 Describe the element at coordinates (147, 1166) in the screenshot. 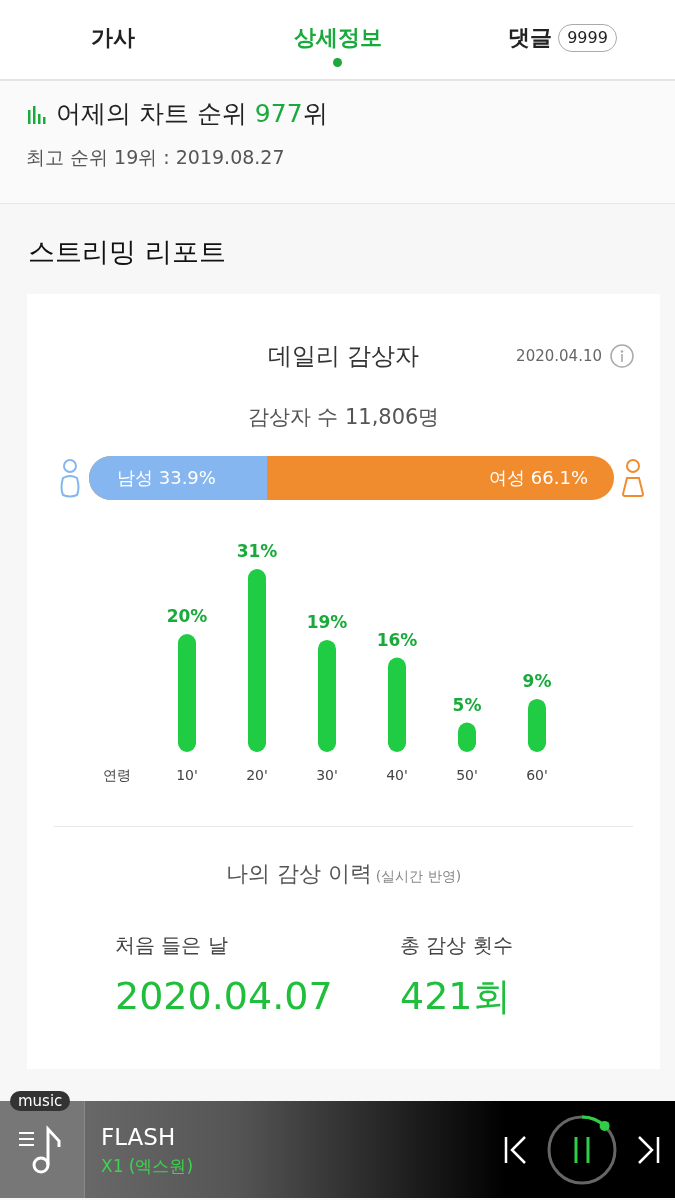

I see `artist-name: X1 (엑스원)` at that location.